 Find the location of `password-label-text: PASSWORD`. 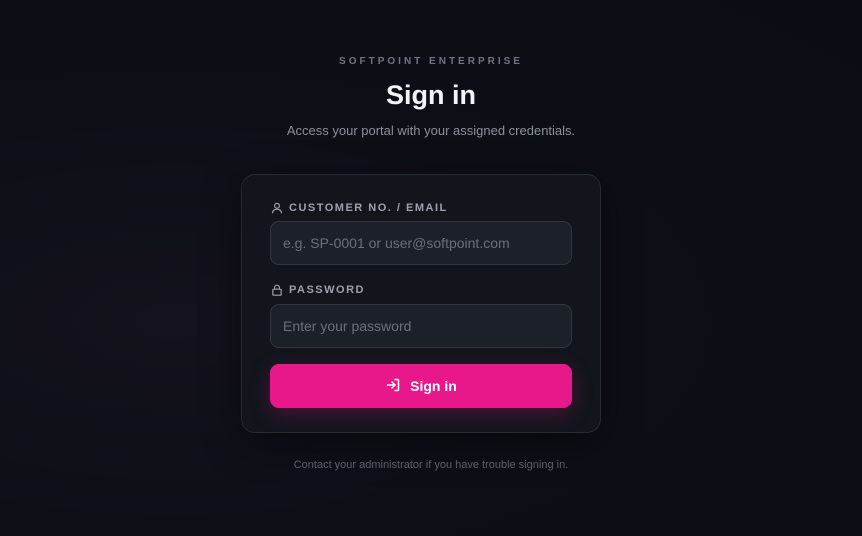

password-label-text: PASSWORD is located at coordinates (327, 290).